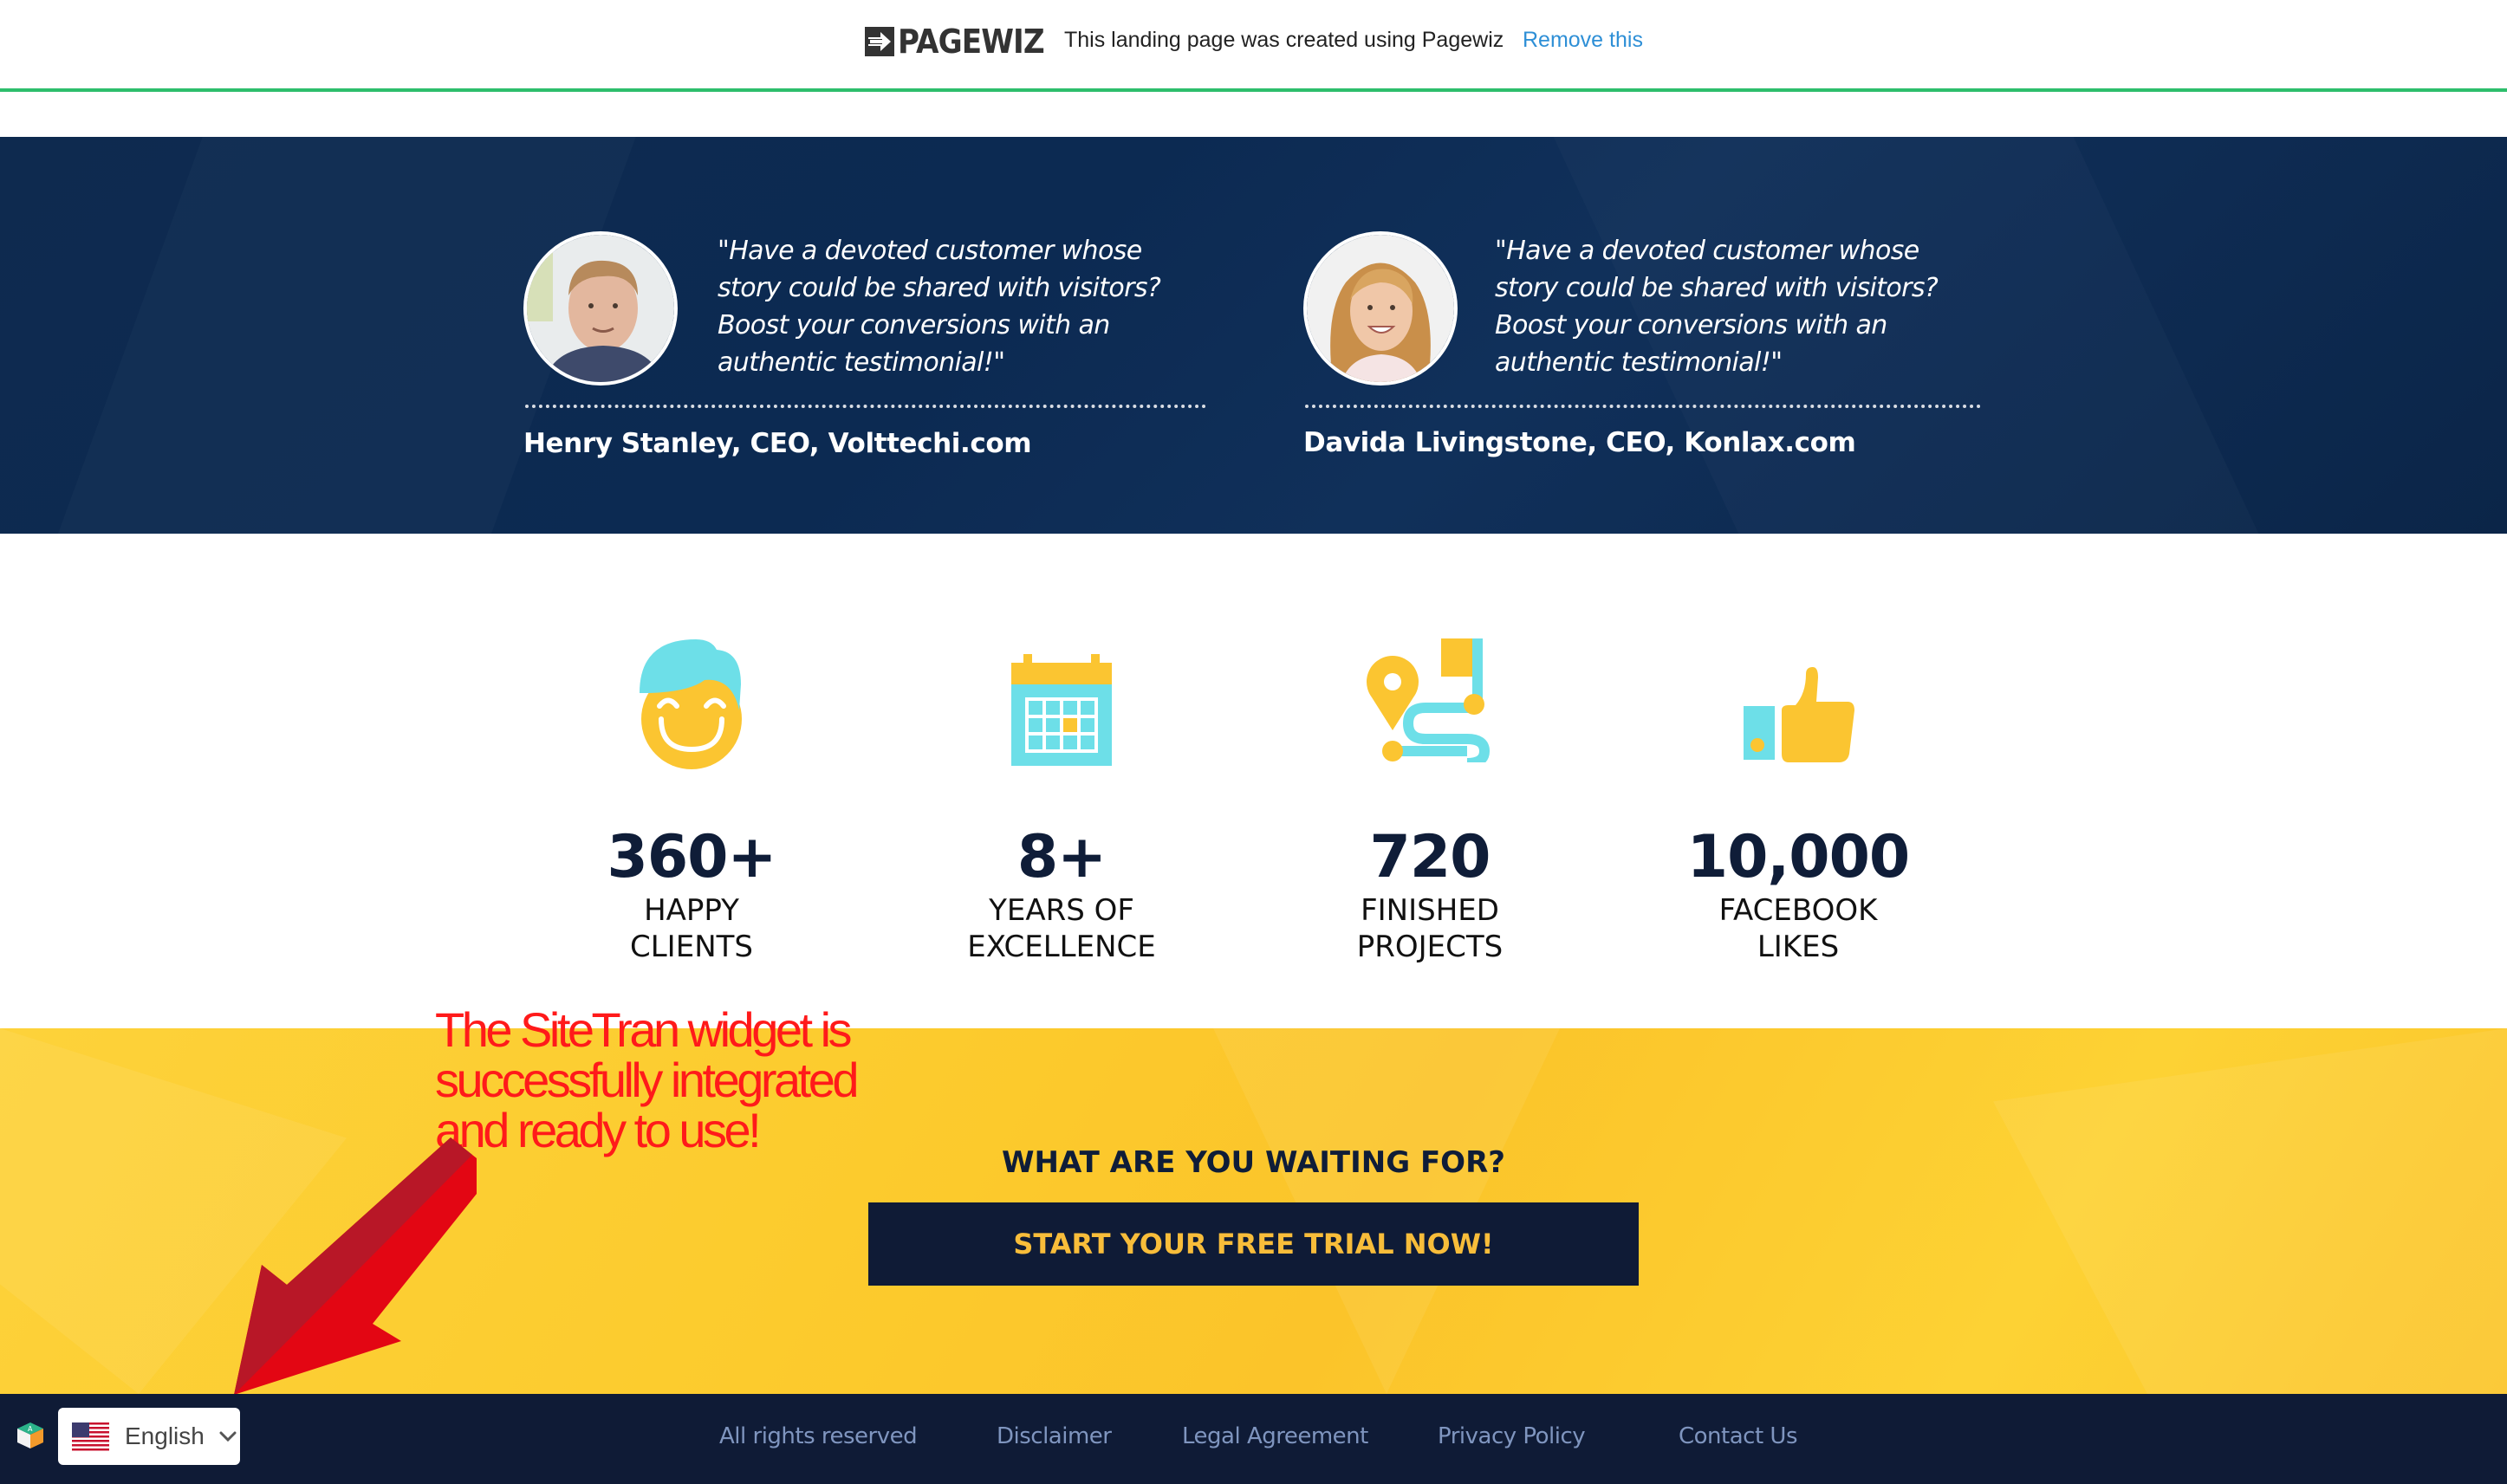 This screenshot has height=1484, width=2507. What do you see at coordinates (691, 911) in the screenshot?
I see `stat-label-line: HAPPY` at bounding box center [691, 911].